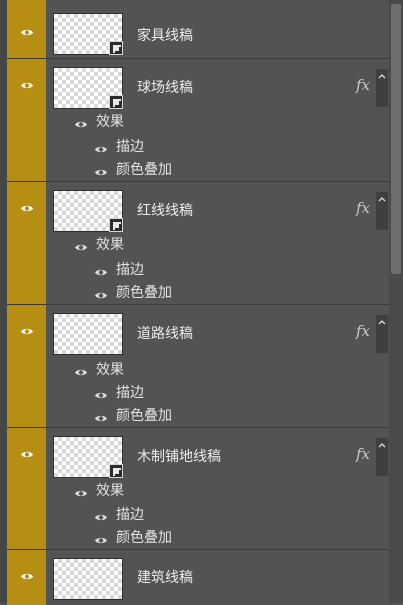 The image size is (403, 605). Describe the element at coordinates (179, 456) in the screenshot. I see `layer-name: 木制铺地线稿` at that location.